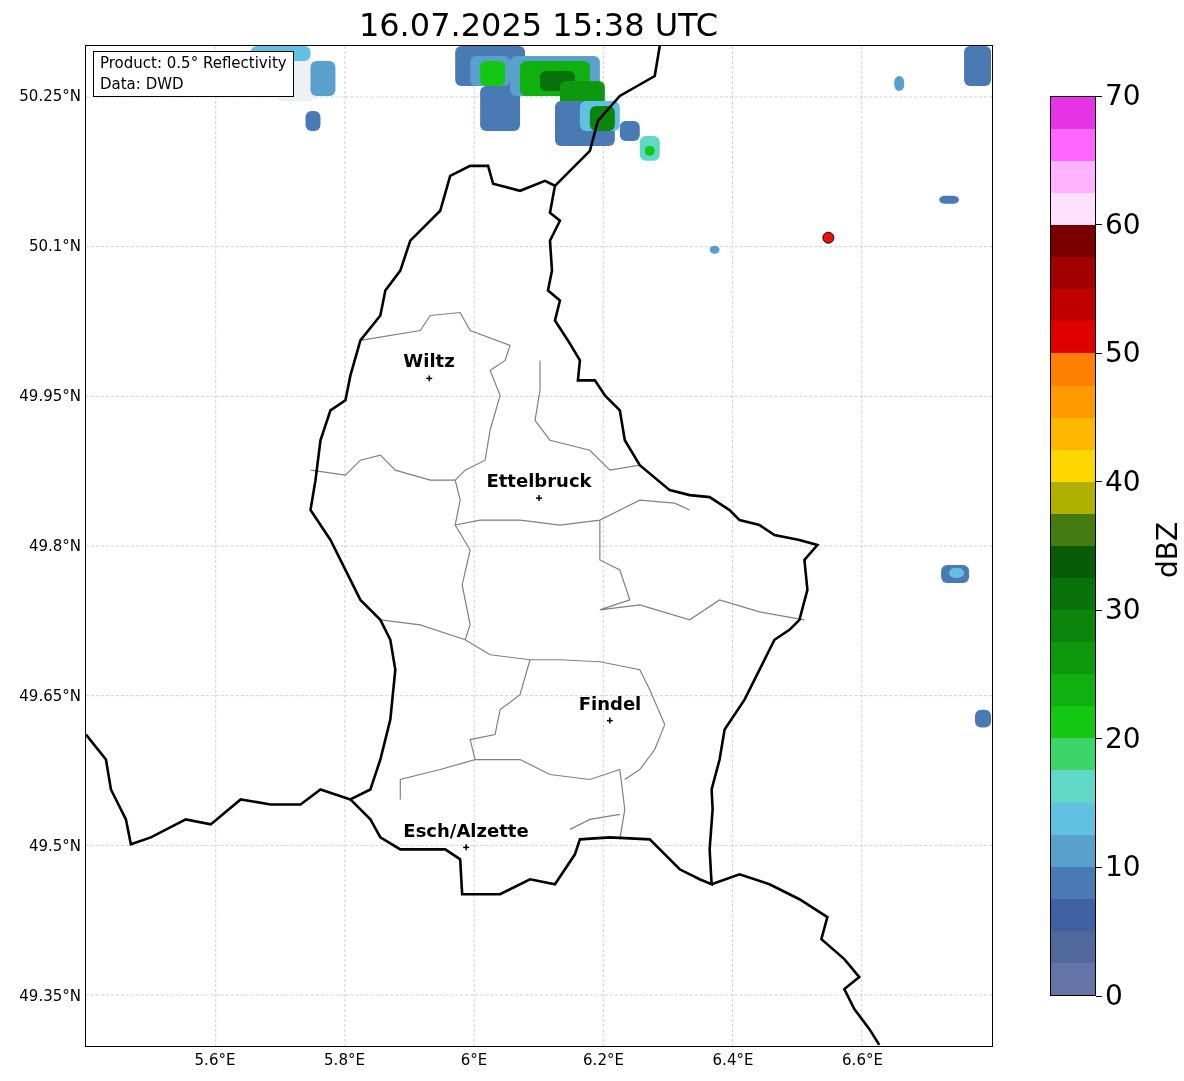 The height and width of the screenshot is (1081, 1184). What do you see at coordinates (50, 996) in the screenshot?
I see `latitude-label: 49.35°N` at bounding box center [50, 996].